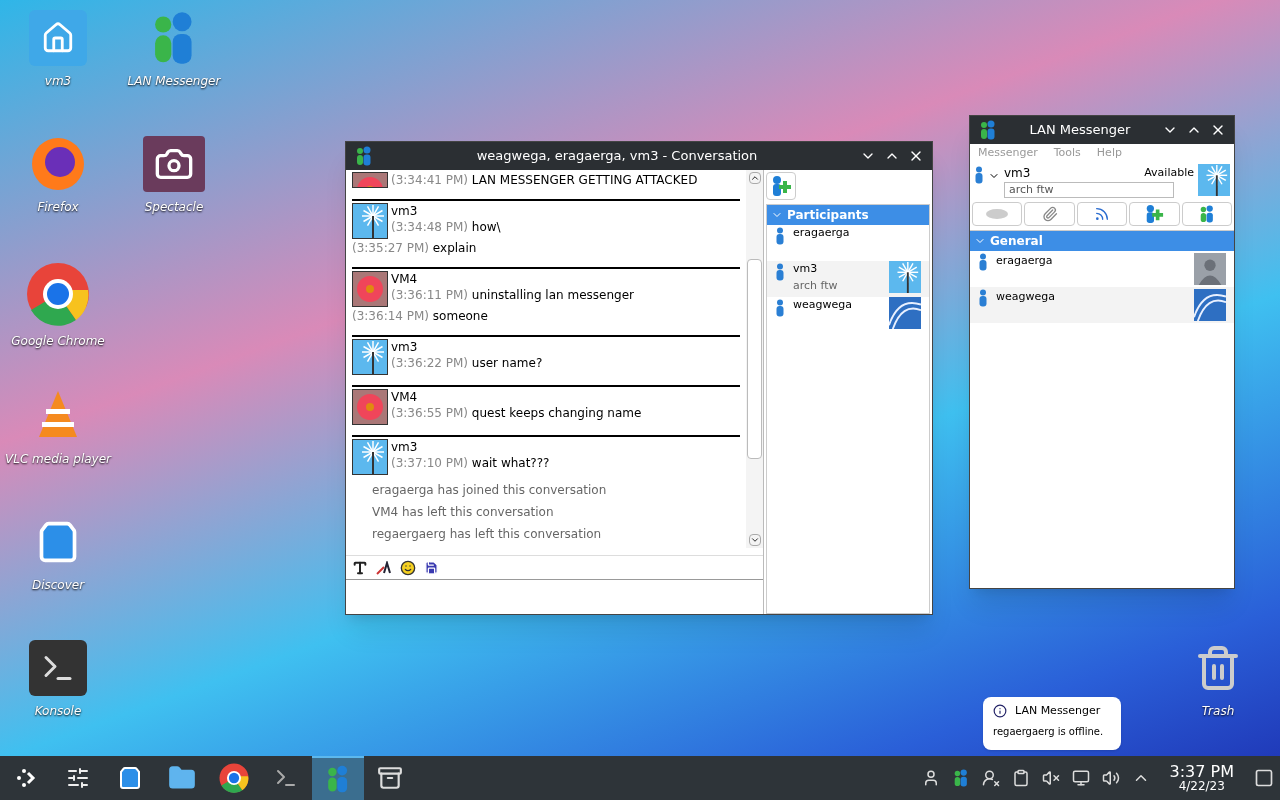 This screenshot has width=1280, height=800. What do you see at coordinates (384, 567) in the screenshot?
I see `font-color-icon` at bounding box center [384, 567].